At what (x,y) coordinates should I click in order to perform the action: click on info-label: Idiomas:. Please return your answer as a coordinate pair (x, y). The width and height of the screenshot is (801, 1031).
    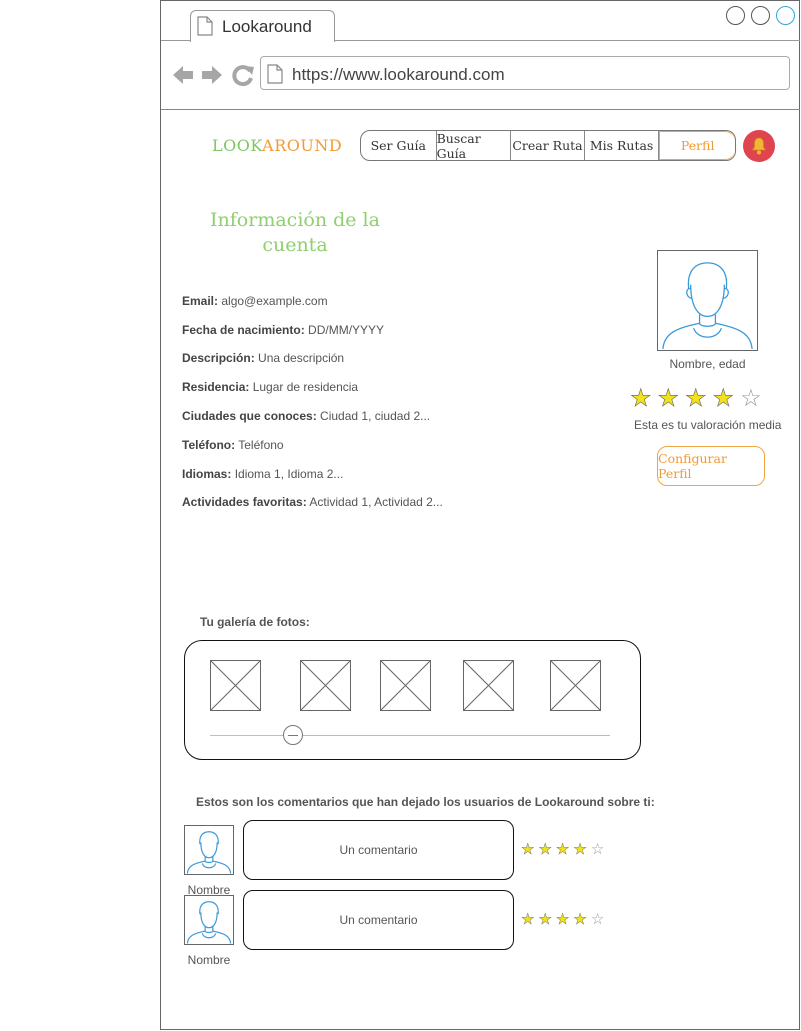
    Looking at the image, I should click on (207, 474).